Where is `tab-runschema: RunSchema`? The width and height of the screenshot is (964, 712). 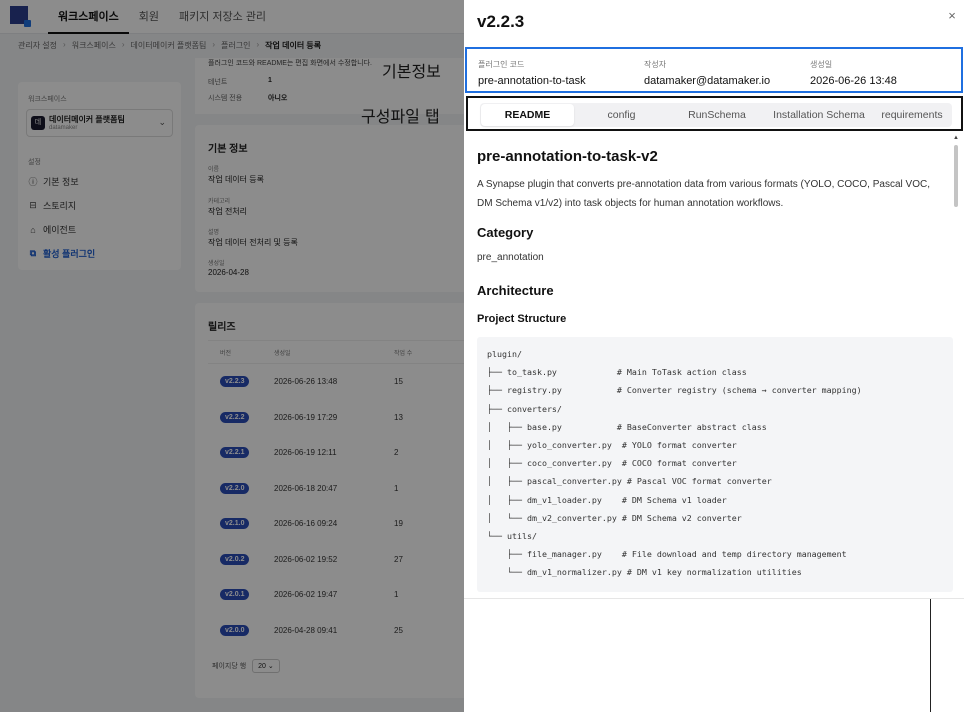 tab-runschema: RunSchema is located at coordinates (717, 115).